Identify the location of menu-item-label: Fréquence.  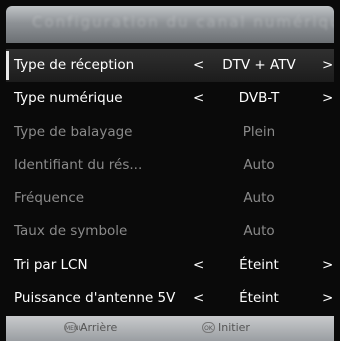
(49, 198).